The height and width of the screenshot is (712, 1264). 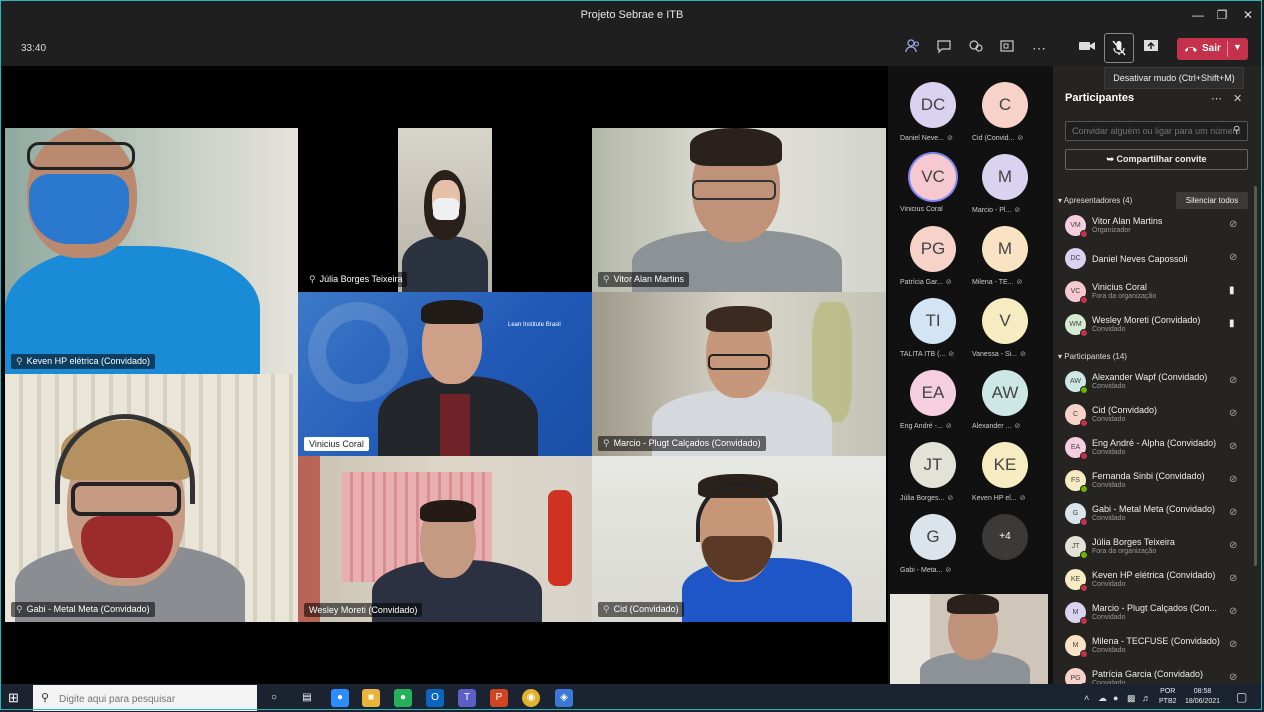 I want to click on language-indicator: POR PTB2, so click(x=1168, y=697).